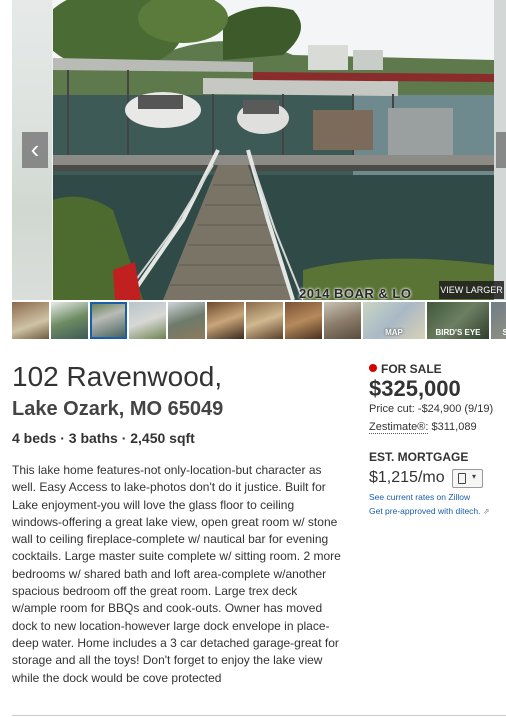 Image resolution: width=506 pixels, height=717 pixels. I want to click on list-price: $325,000, so click(415, 388).